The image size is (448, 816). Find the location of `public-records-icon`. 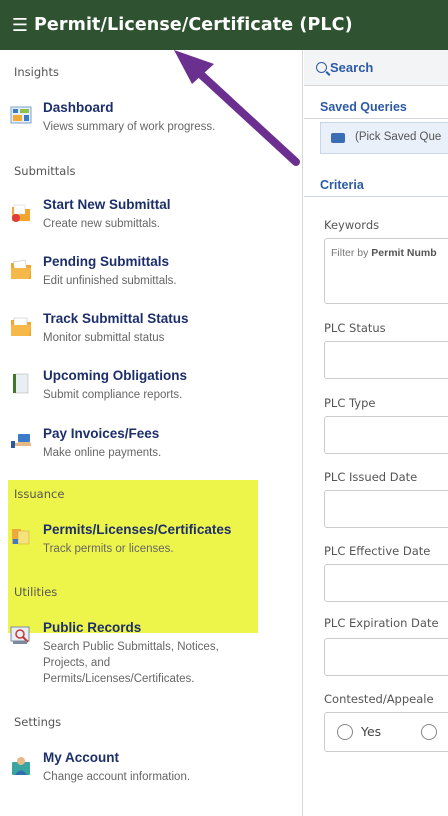

public-records-icon is located at coordinates (20, 635).